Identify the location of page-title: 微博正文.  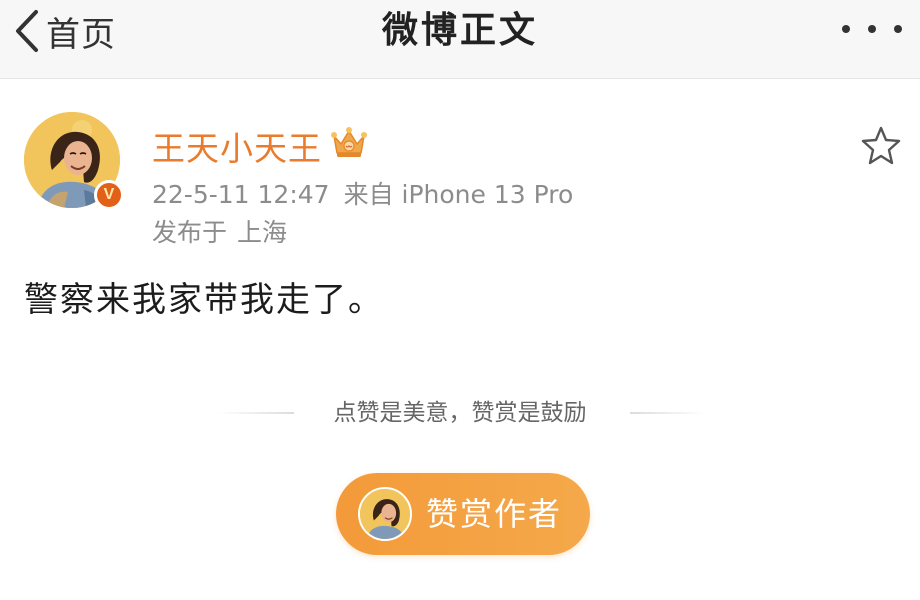
(459, 30).